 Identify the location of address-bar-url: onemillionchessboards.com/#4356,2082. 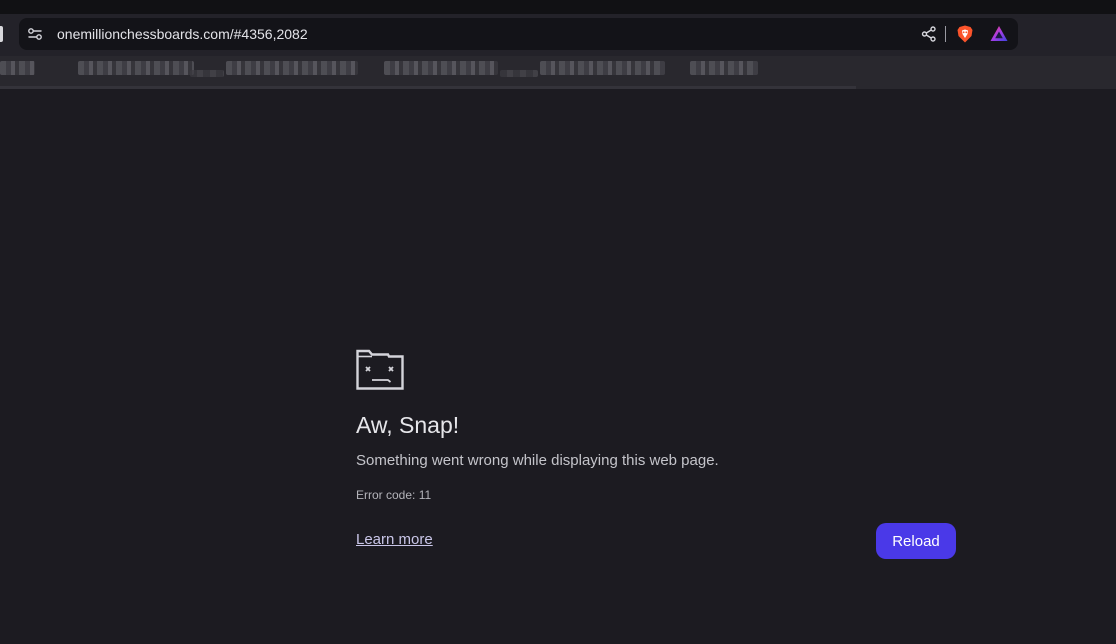
(182, 34).